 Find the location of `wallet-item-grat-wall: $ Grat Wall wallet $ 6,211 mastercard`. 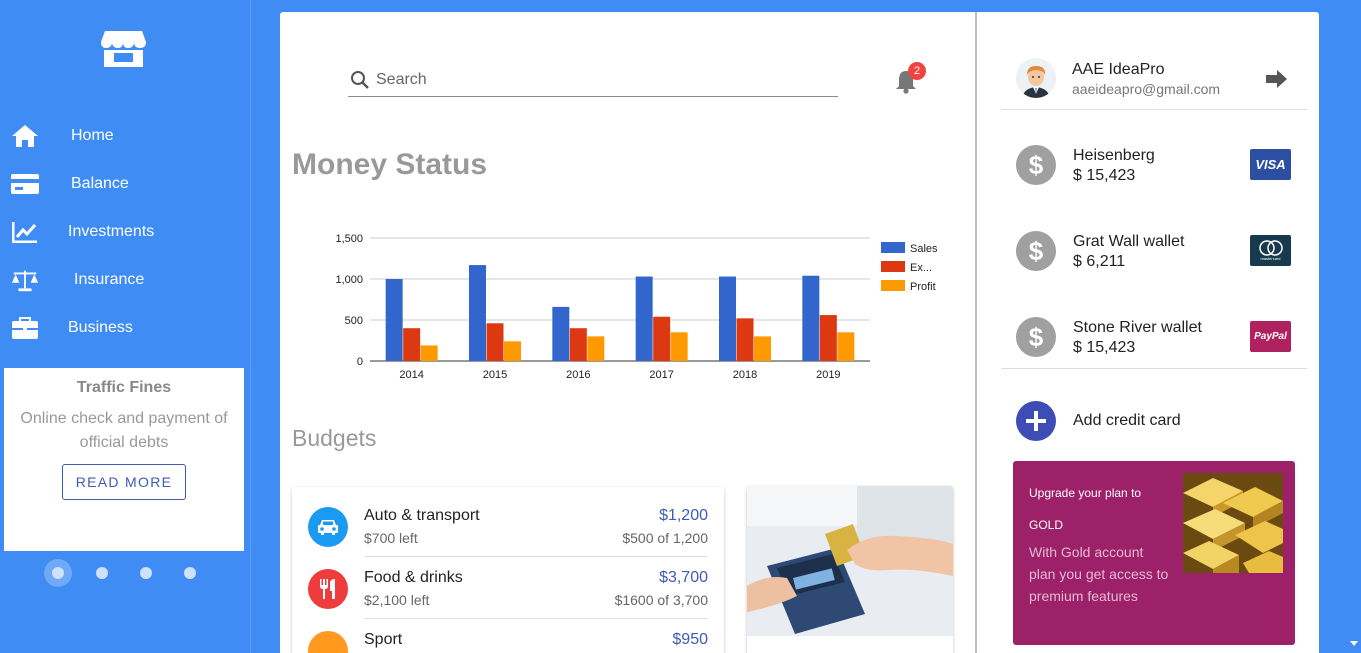

wallet-item-grat-wall: $ Grat Wall wallet $ 6,211 mastercard is located at coordinates (1154, 261).